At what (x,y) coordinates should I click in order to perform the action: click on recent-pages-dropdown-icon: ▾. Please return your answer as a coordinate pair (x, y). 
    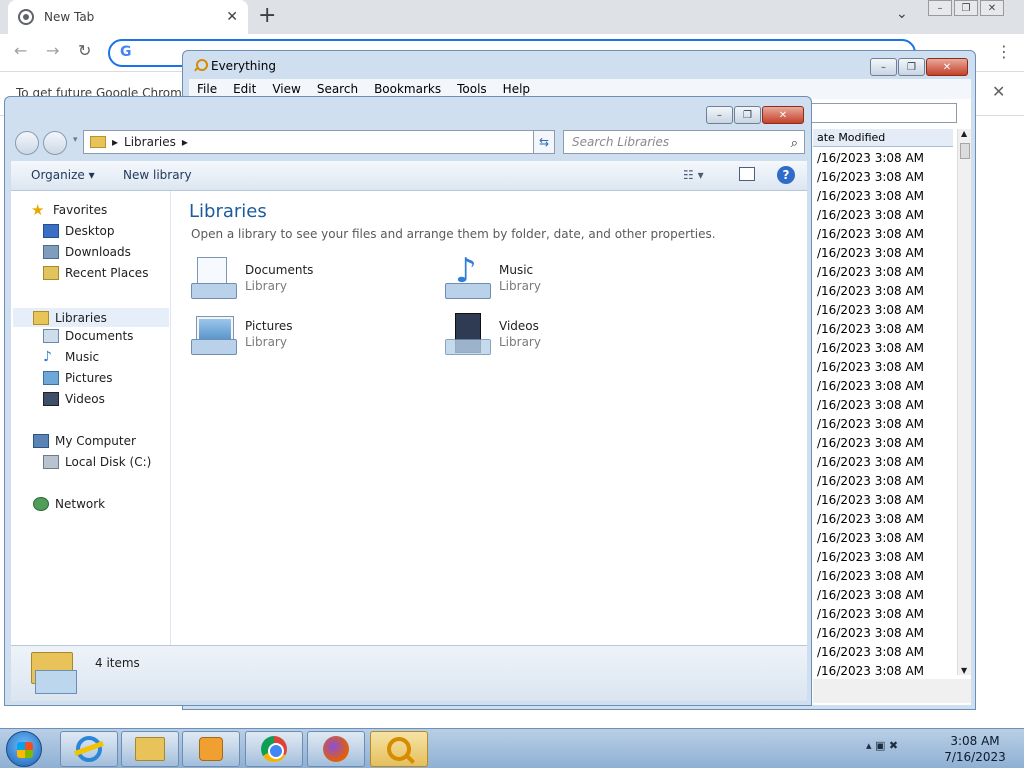
    Looking at the image, I should click on (75, 140).